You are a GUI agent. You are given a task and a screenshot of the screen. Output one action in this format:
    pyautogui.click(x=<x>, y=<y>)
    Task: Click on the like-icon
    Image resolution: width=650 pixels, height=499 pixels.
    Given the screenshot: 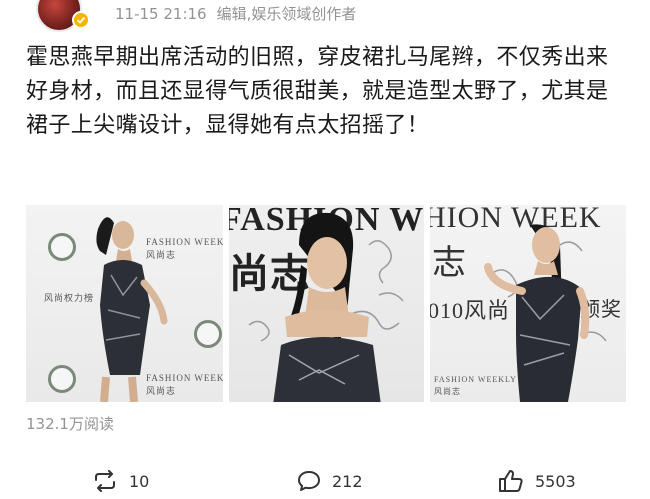 What is the action you would take?
    pyautogui.click(x=511, y=481)
    